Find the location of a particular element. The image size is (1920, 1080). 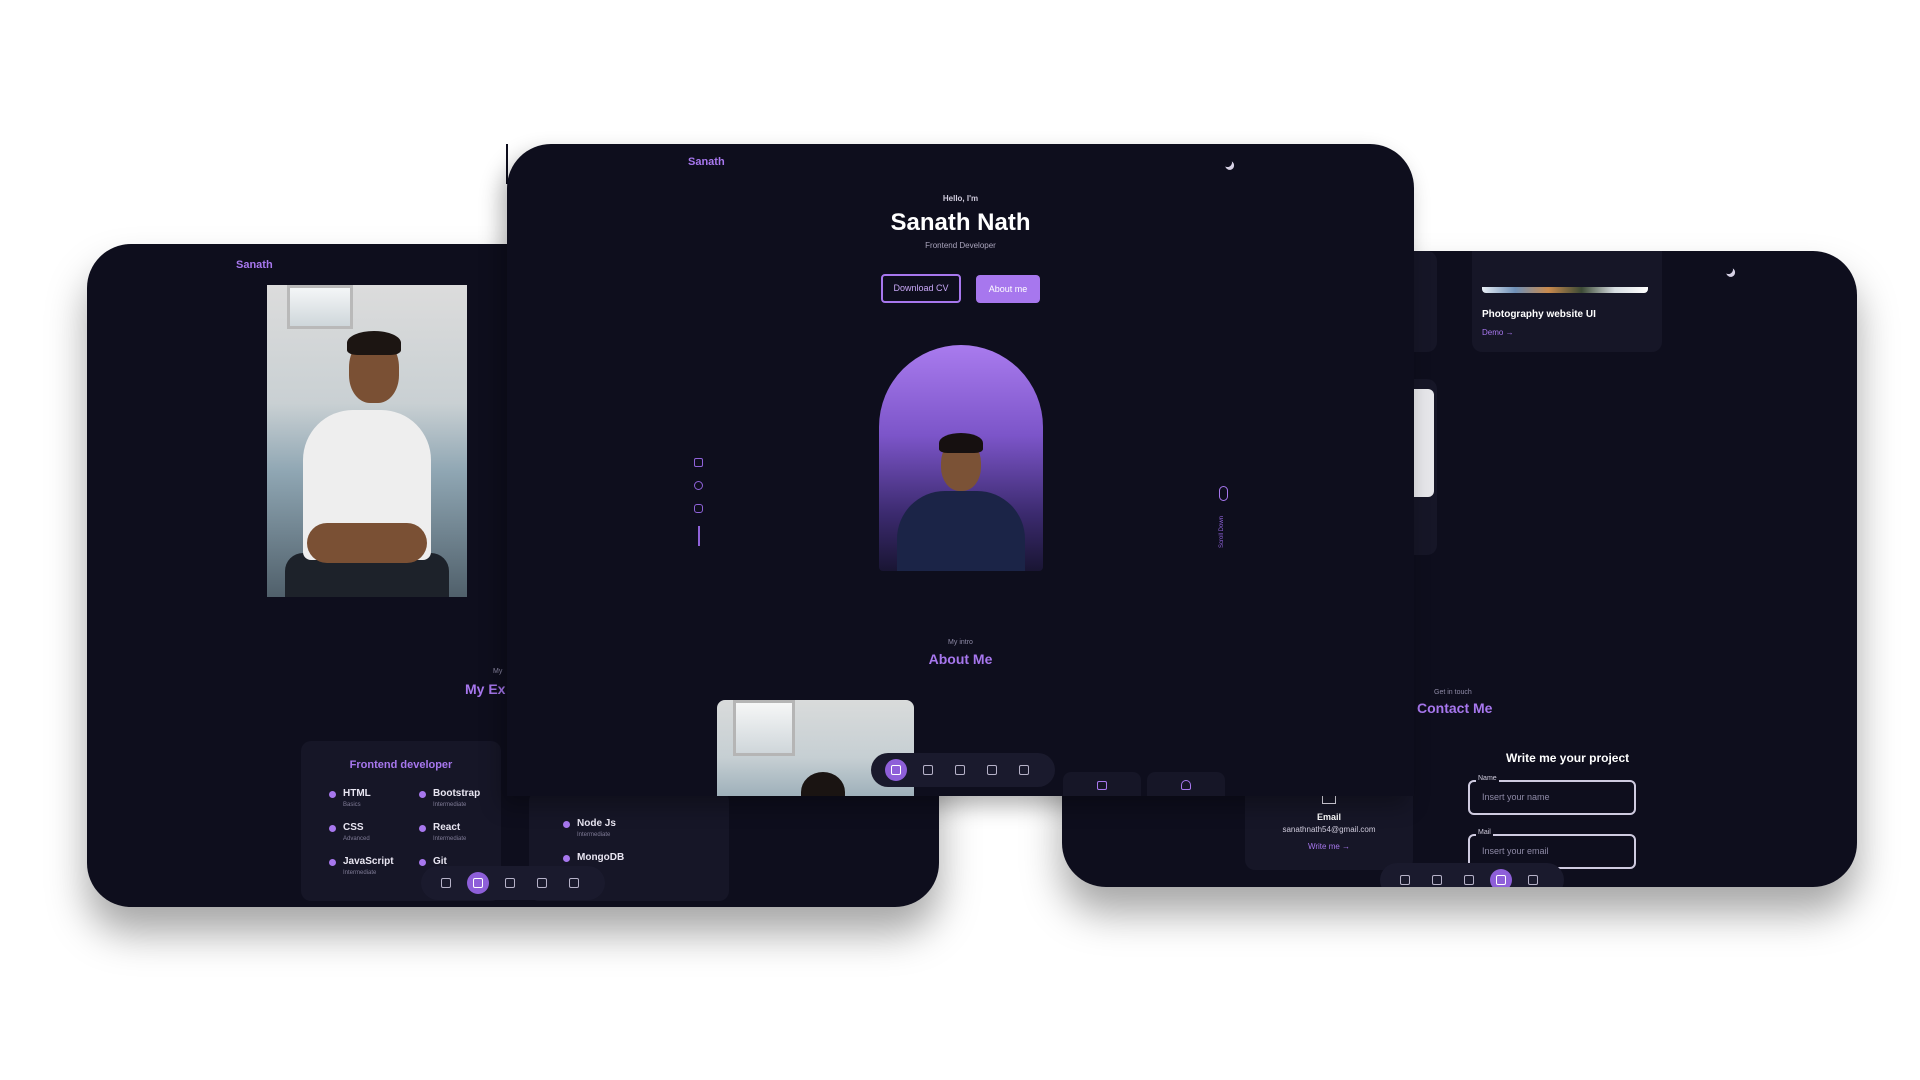

name-field: Name is located at coordinates (1552, 795).